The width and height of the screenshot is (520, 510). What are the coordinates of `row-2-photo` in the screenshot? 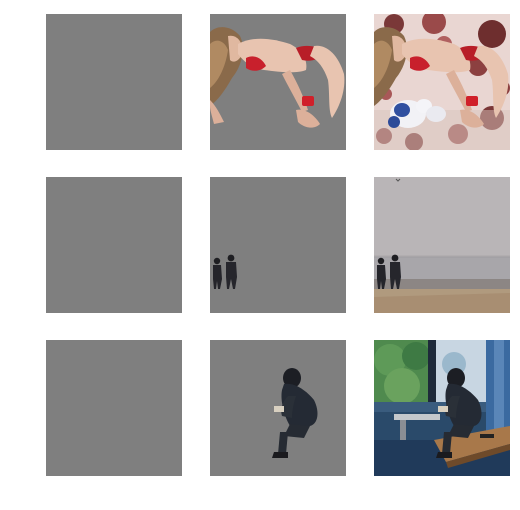 It's located at (442, 245).